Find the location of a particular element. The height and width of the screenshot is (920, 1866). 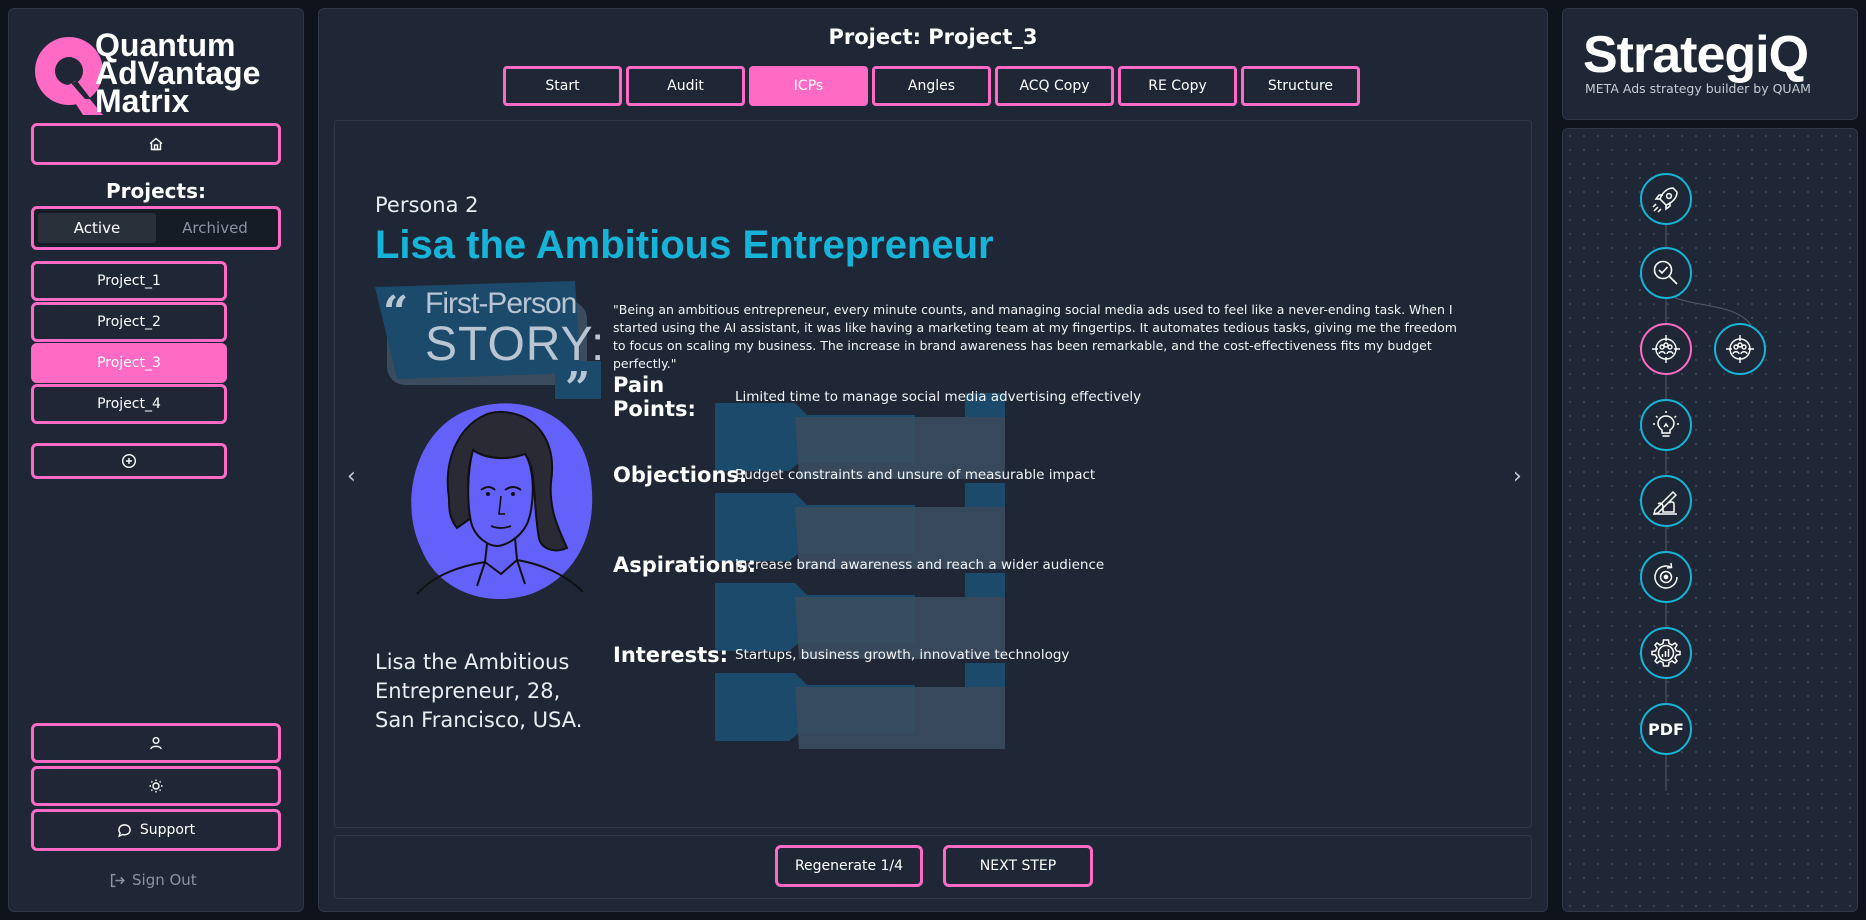

lightbulb-icon is located at coordinates (1666, 424).